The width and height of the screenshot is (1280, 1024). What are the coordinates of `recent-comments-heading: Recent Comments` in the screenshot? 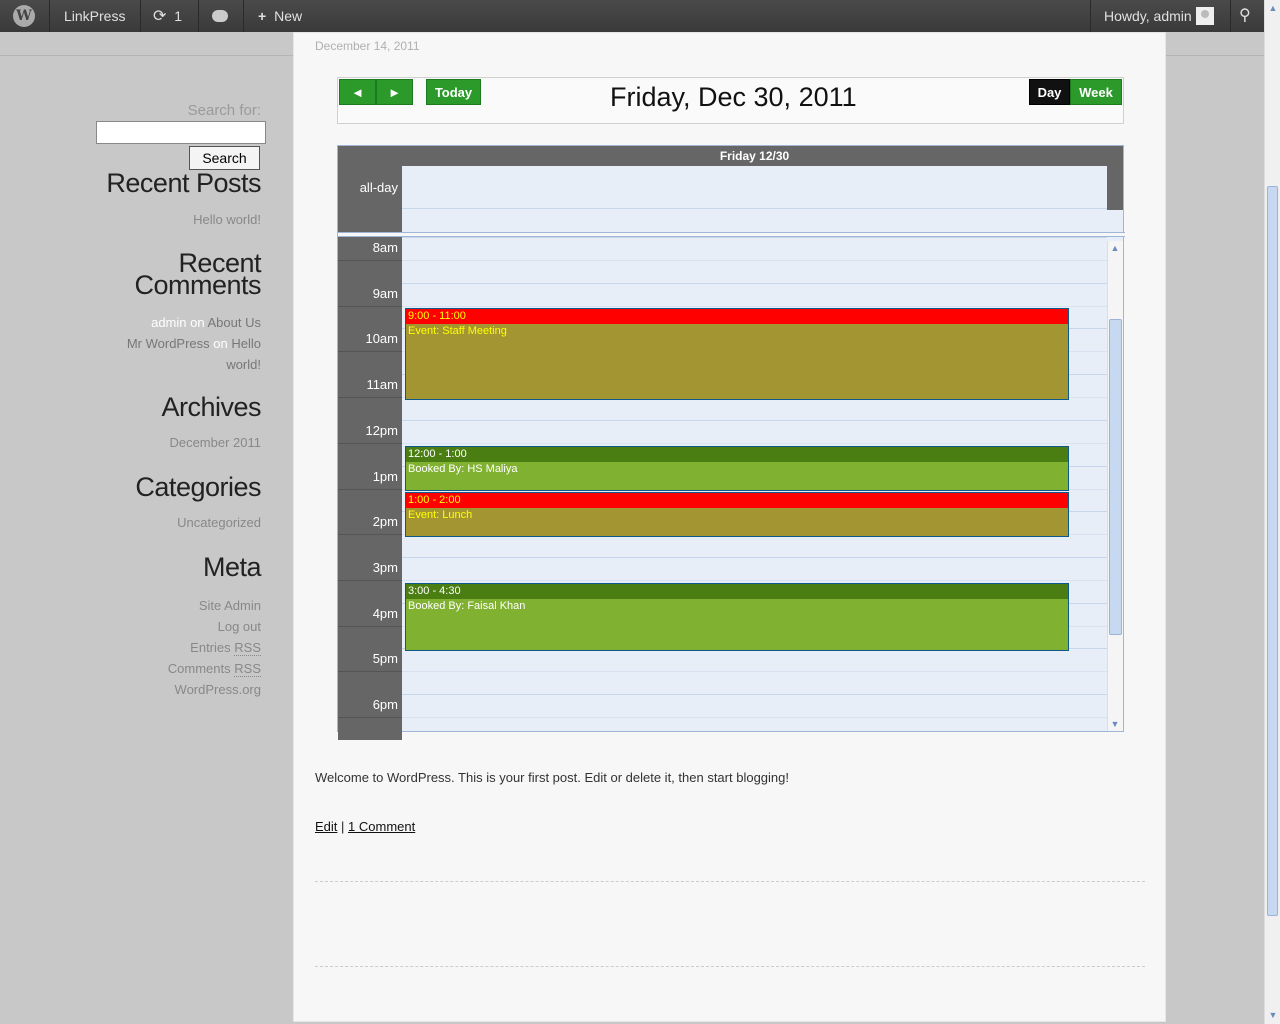 It's located at (197, 275).